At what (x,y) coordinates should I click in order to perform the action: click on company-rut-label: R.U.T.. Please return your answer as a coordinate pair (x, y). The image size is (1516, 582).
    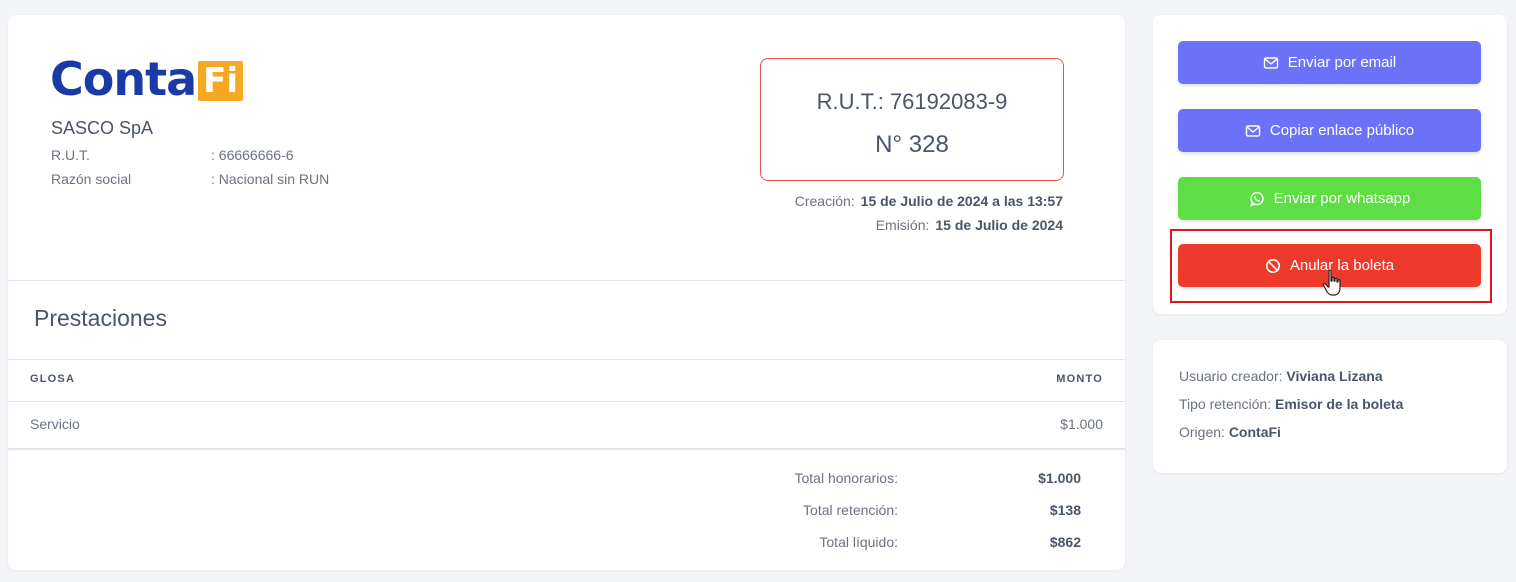
    Looking at the image, I should click on (70, 155).